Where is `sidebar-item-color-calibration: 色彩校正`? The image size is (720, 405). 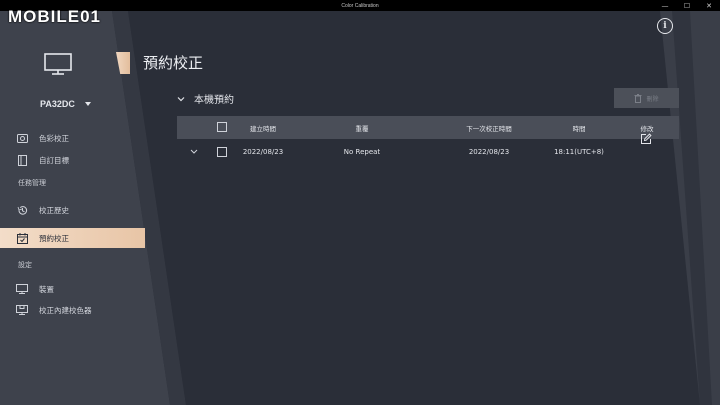
sidebar-item-color-calibration: 色彩校正 is located at coordinates (72, 138).